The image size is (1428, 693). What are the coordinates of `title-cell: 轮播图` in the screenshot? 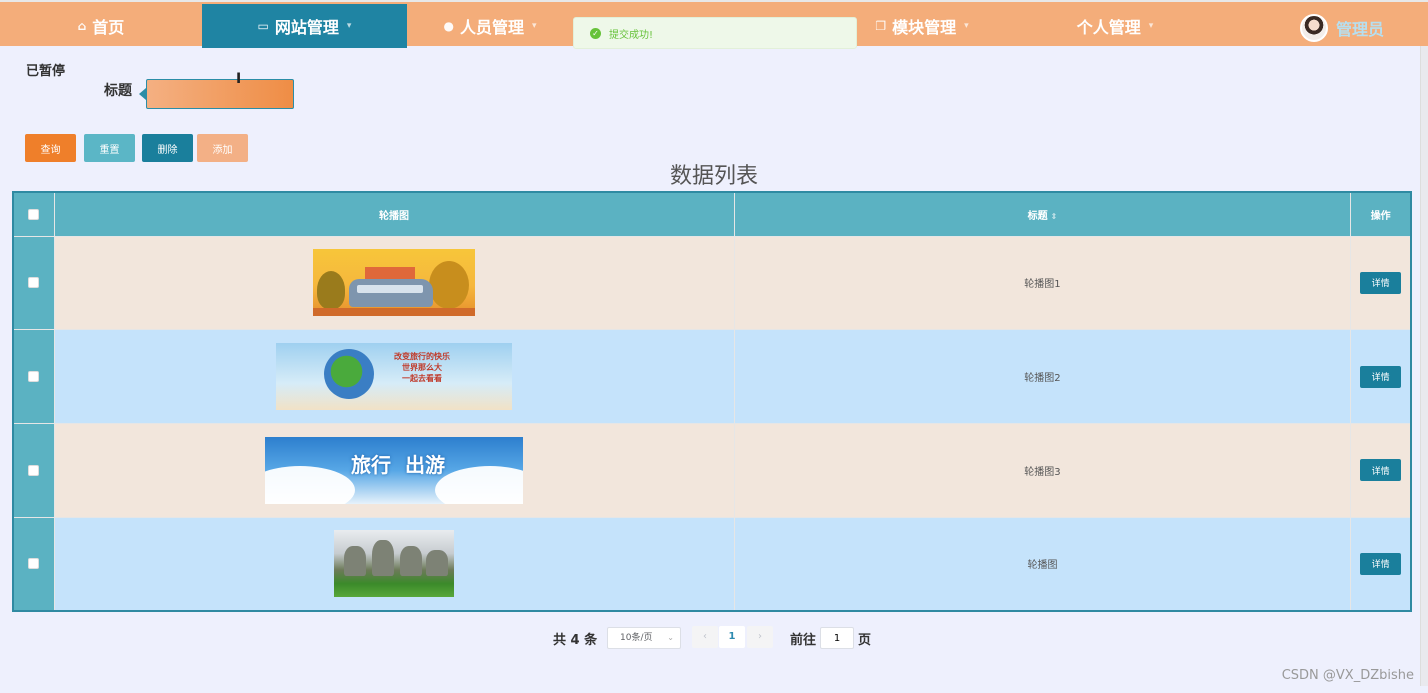 It's located at (1042, 564).